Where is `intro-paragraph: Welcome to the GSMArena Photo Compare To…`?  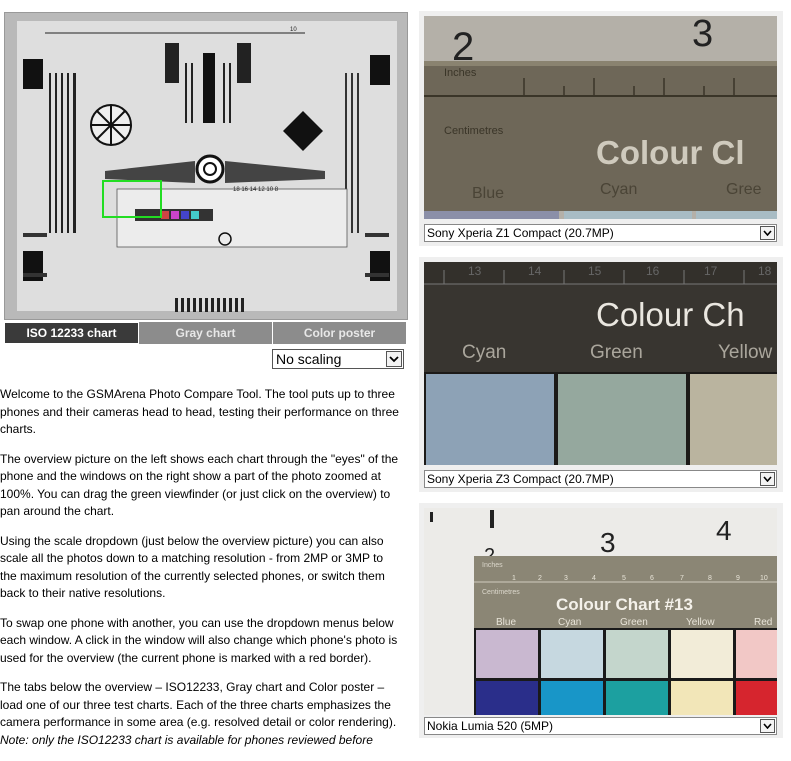 intro-paragraph: Welcome to the GSMArena Photo Compare To… is located at coordinates (199, 411).